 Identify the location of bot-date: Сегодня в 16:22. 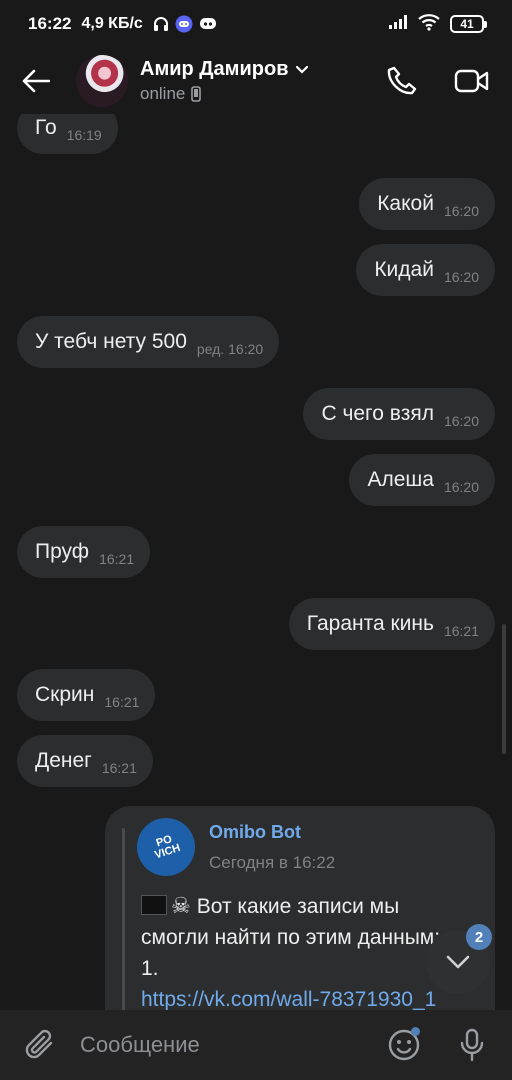
(272, 862).